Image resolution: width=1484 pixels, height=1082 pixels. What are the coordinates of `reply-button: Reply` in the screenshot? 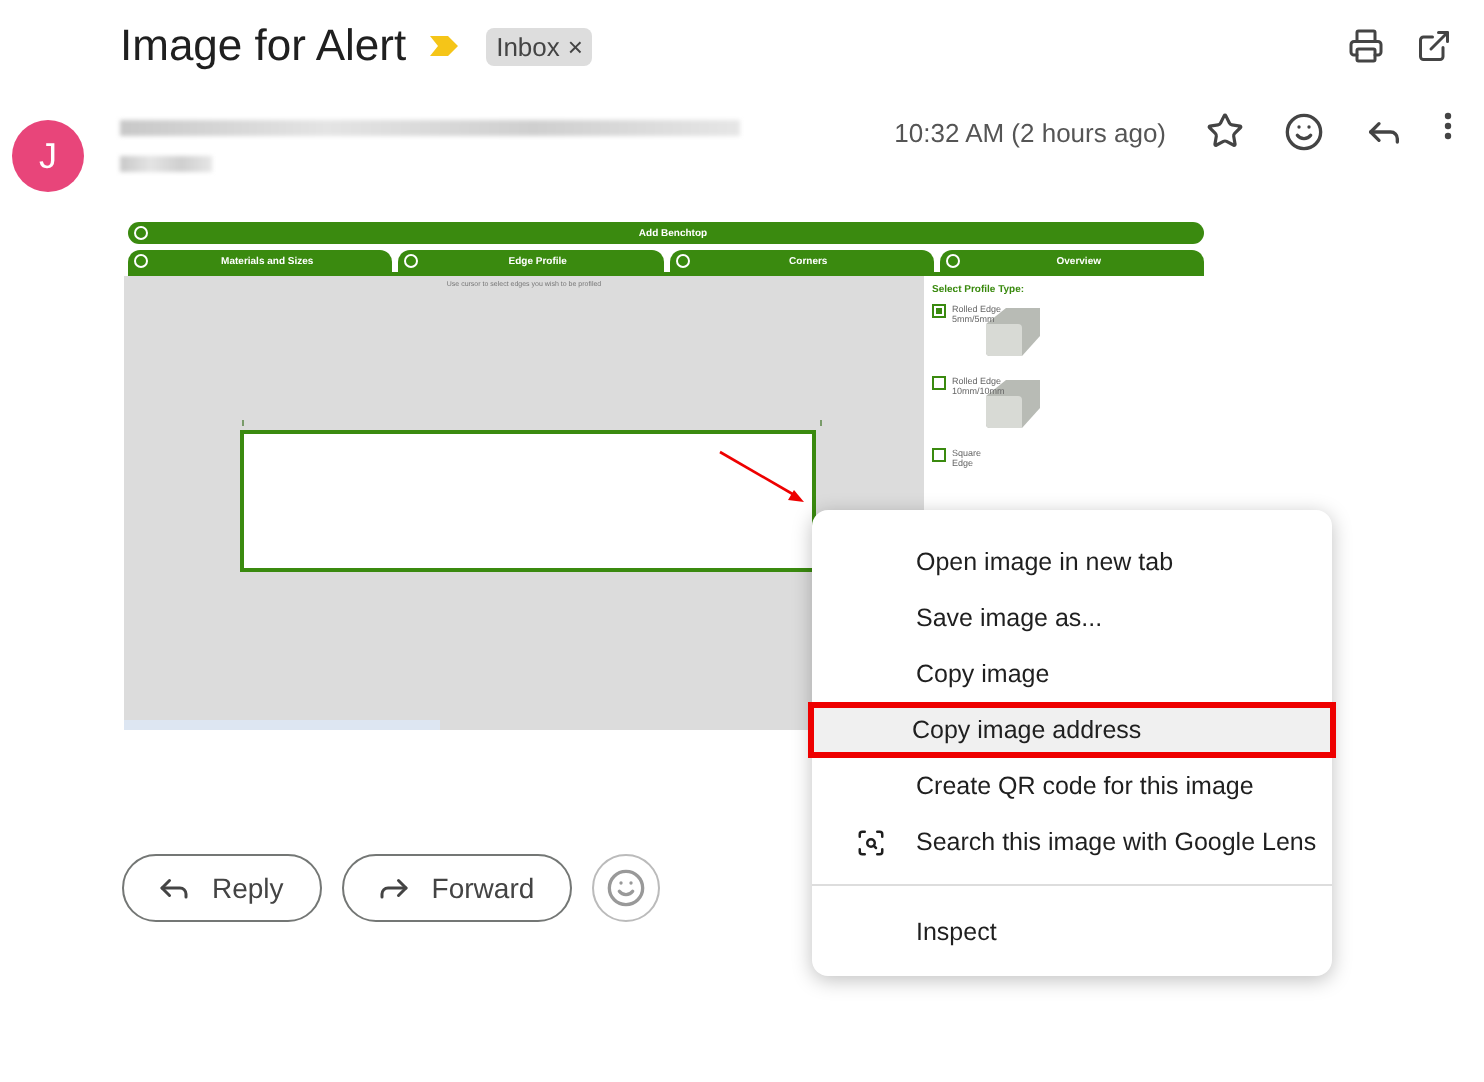 It's located at (222, 888).